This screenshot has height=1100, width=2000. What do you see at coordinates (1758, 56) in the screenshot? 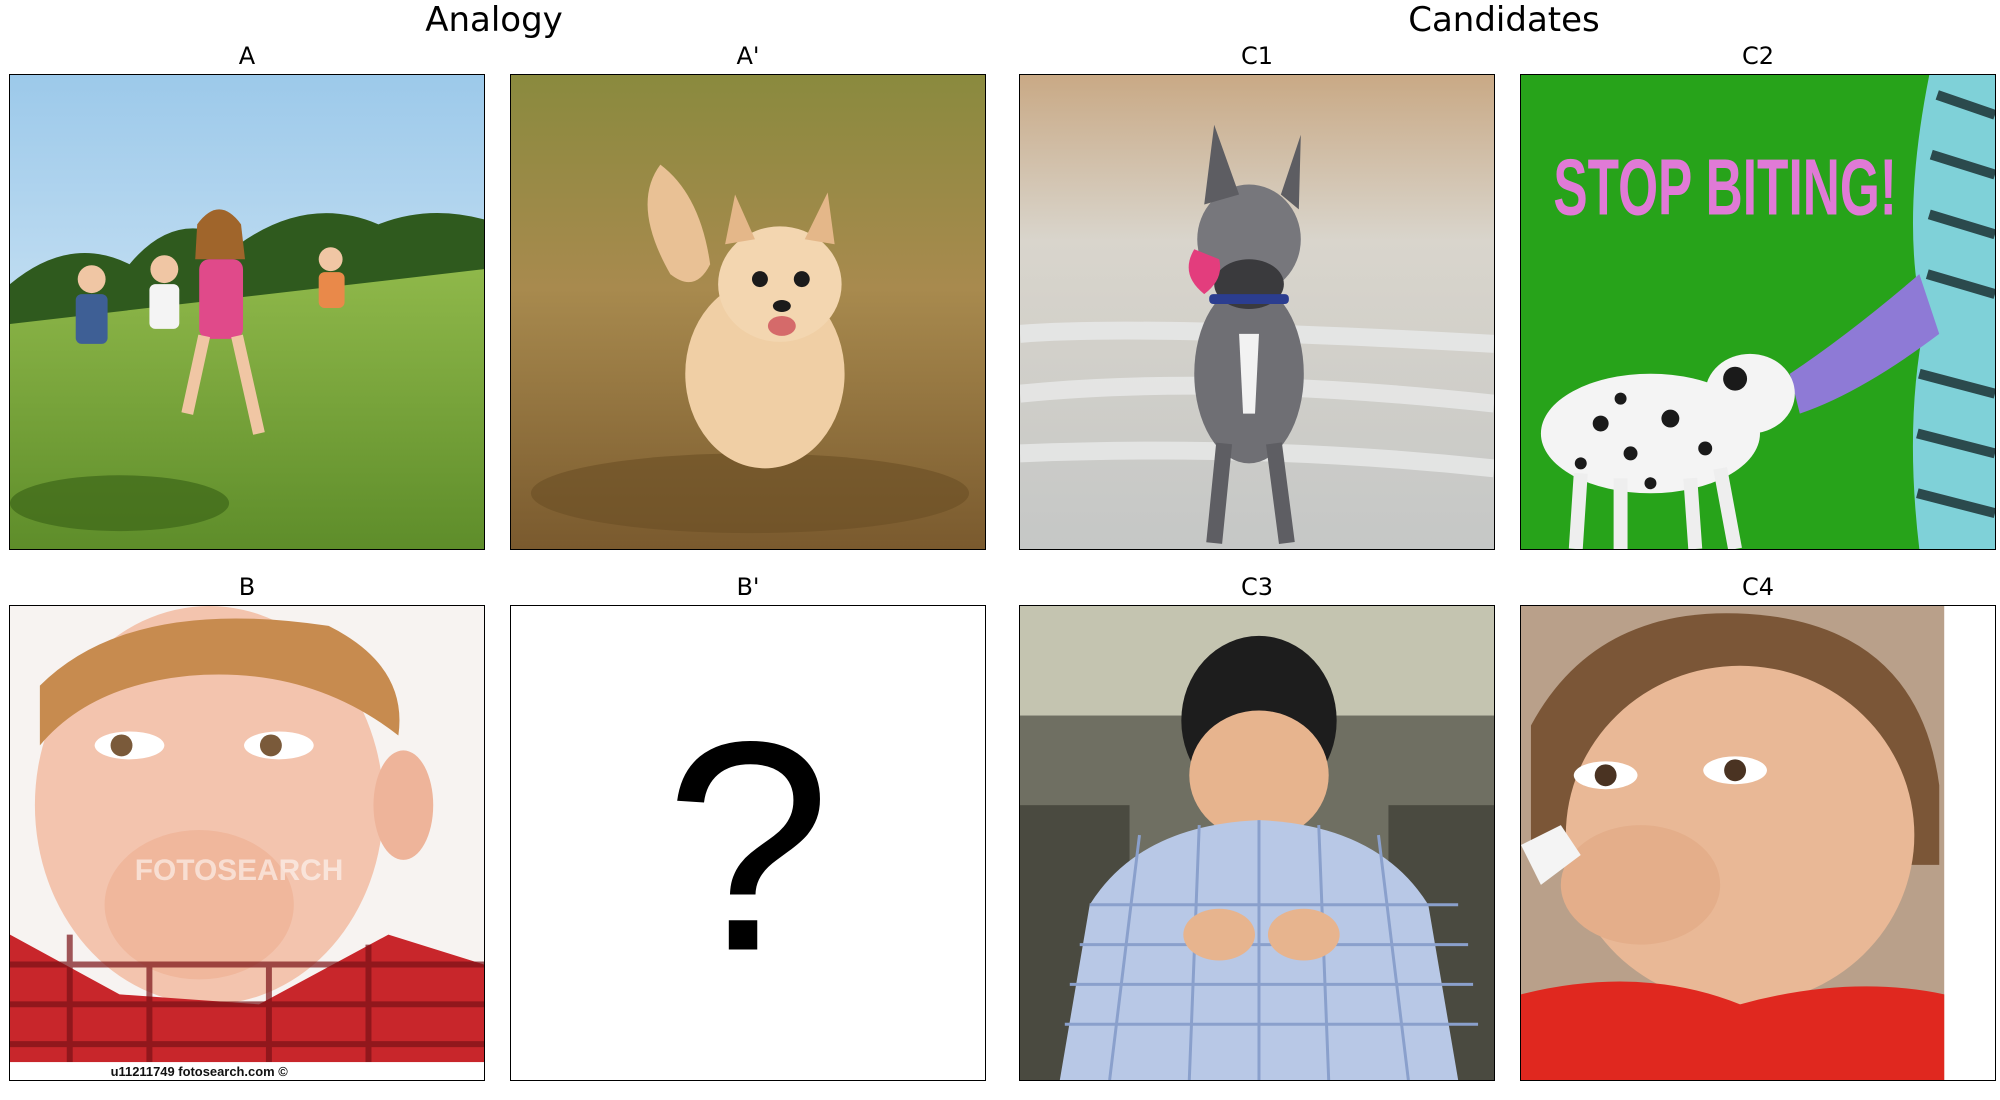
I see `panel-title-c2: C2` at bounding box center [1758, 56].